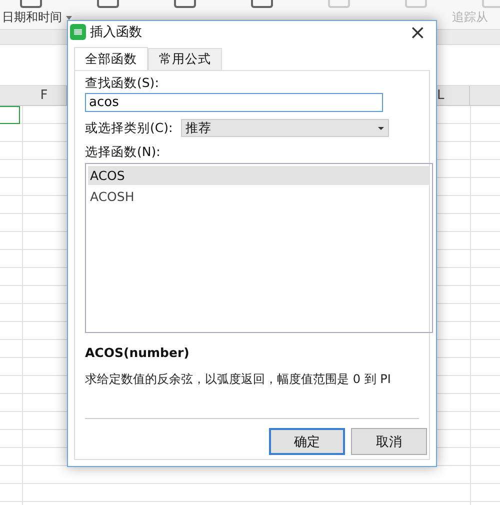 The width and height of the screenshot is (500, 505). What do you see at coordinates (234, 102) in the screenshot?
I see `search-field: acos` at bounding box center [234, 102].